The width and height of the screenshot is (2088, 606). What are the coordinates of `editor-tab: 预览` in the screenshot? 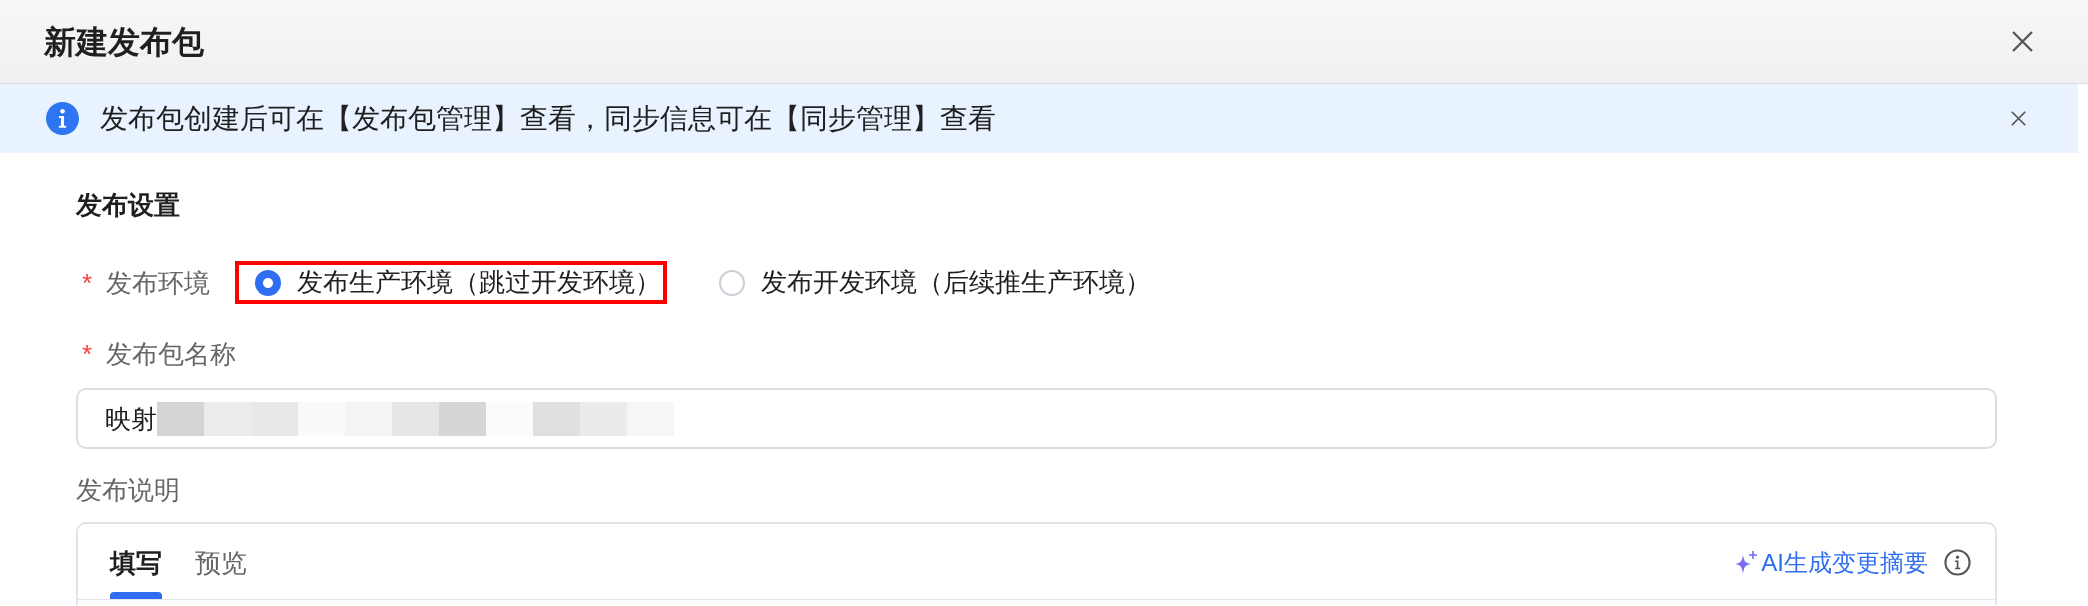 It's located at (221, 561).